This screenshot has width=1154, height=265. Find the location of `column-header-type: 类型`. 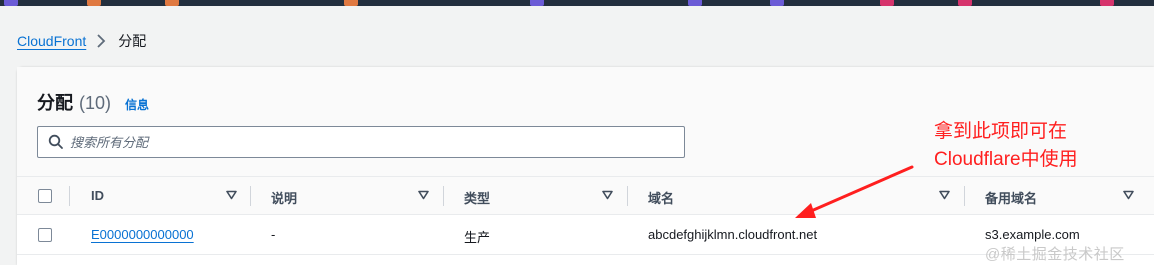

column-header-type: 类型 is located at coordinates (477, 197).